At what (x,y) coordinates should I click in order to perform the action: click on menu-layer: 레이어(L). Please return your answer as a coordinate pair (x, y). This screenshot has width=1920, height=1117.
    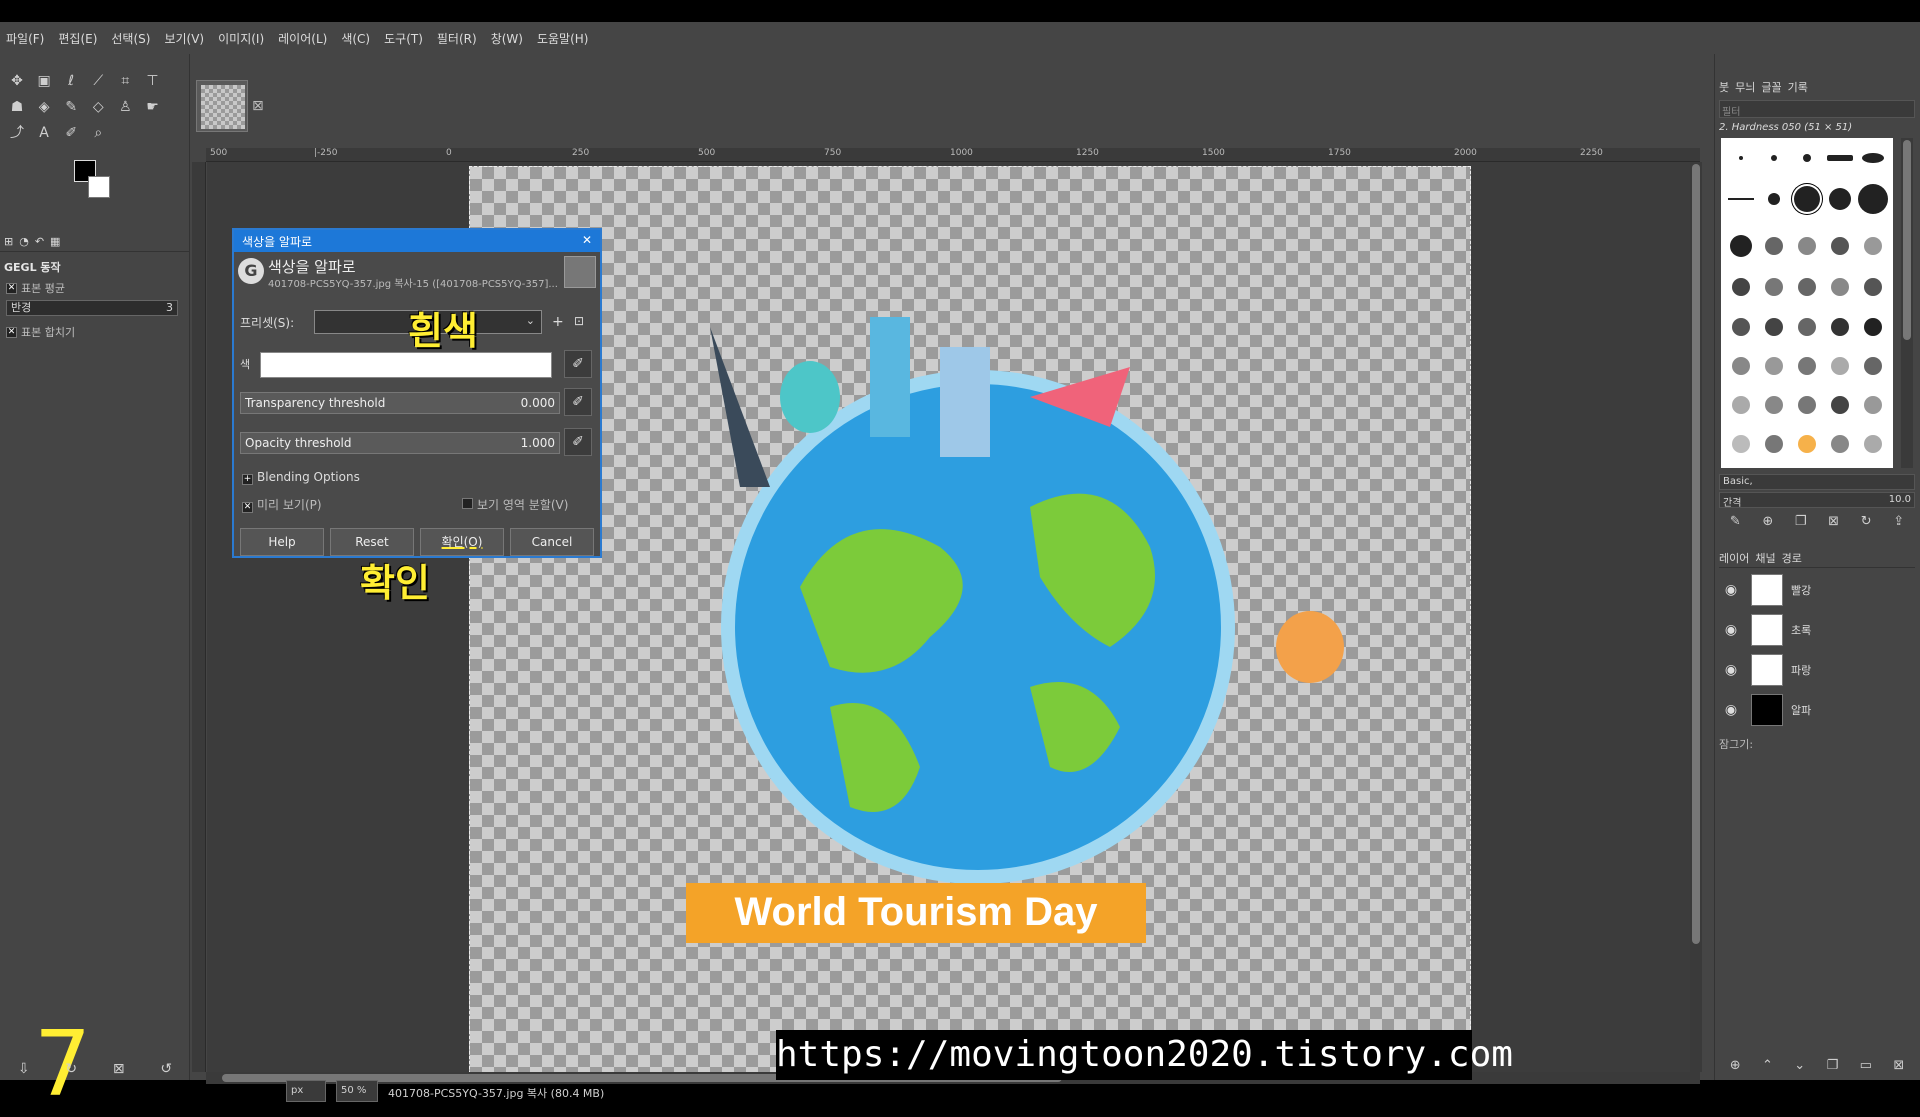
    Looking at the image, I should click on (302, 38).